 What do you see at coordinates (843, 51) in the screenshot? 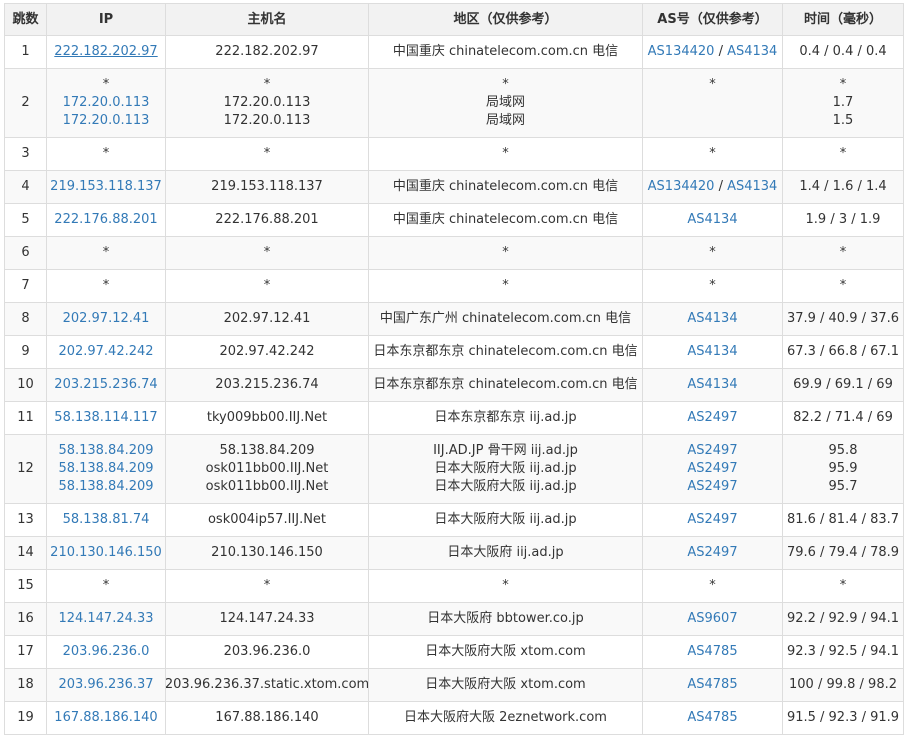
I see `time-text: 0.4 / 0.4 / 0.4` at bounding box center [843, 51].